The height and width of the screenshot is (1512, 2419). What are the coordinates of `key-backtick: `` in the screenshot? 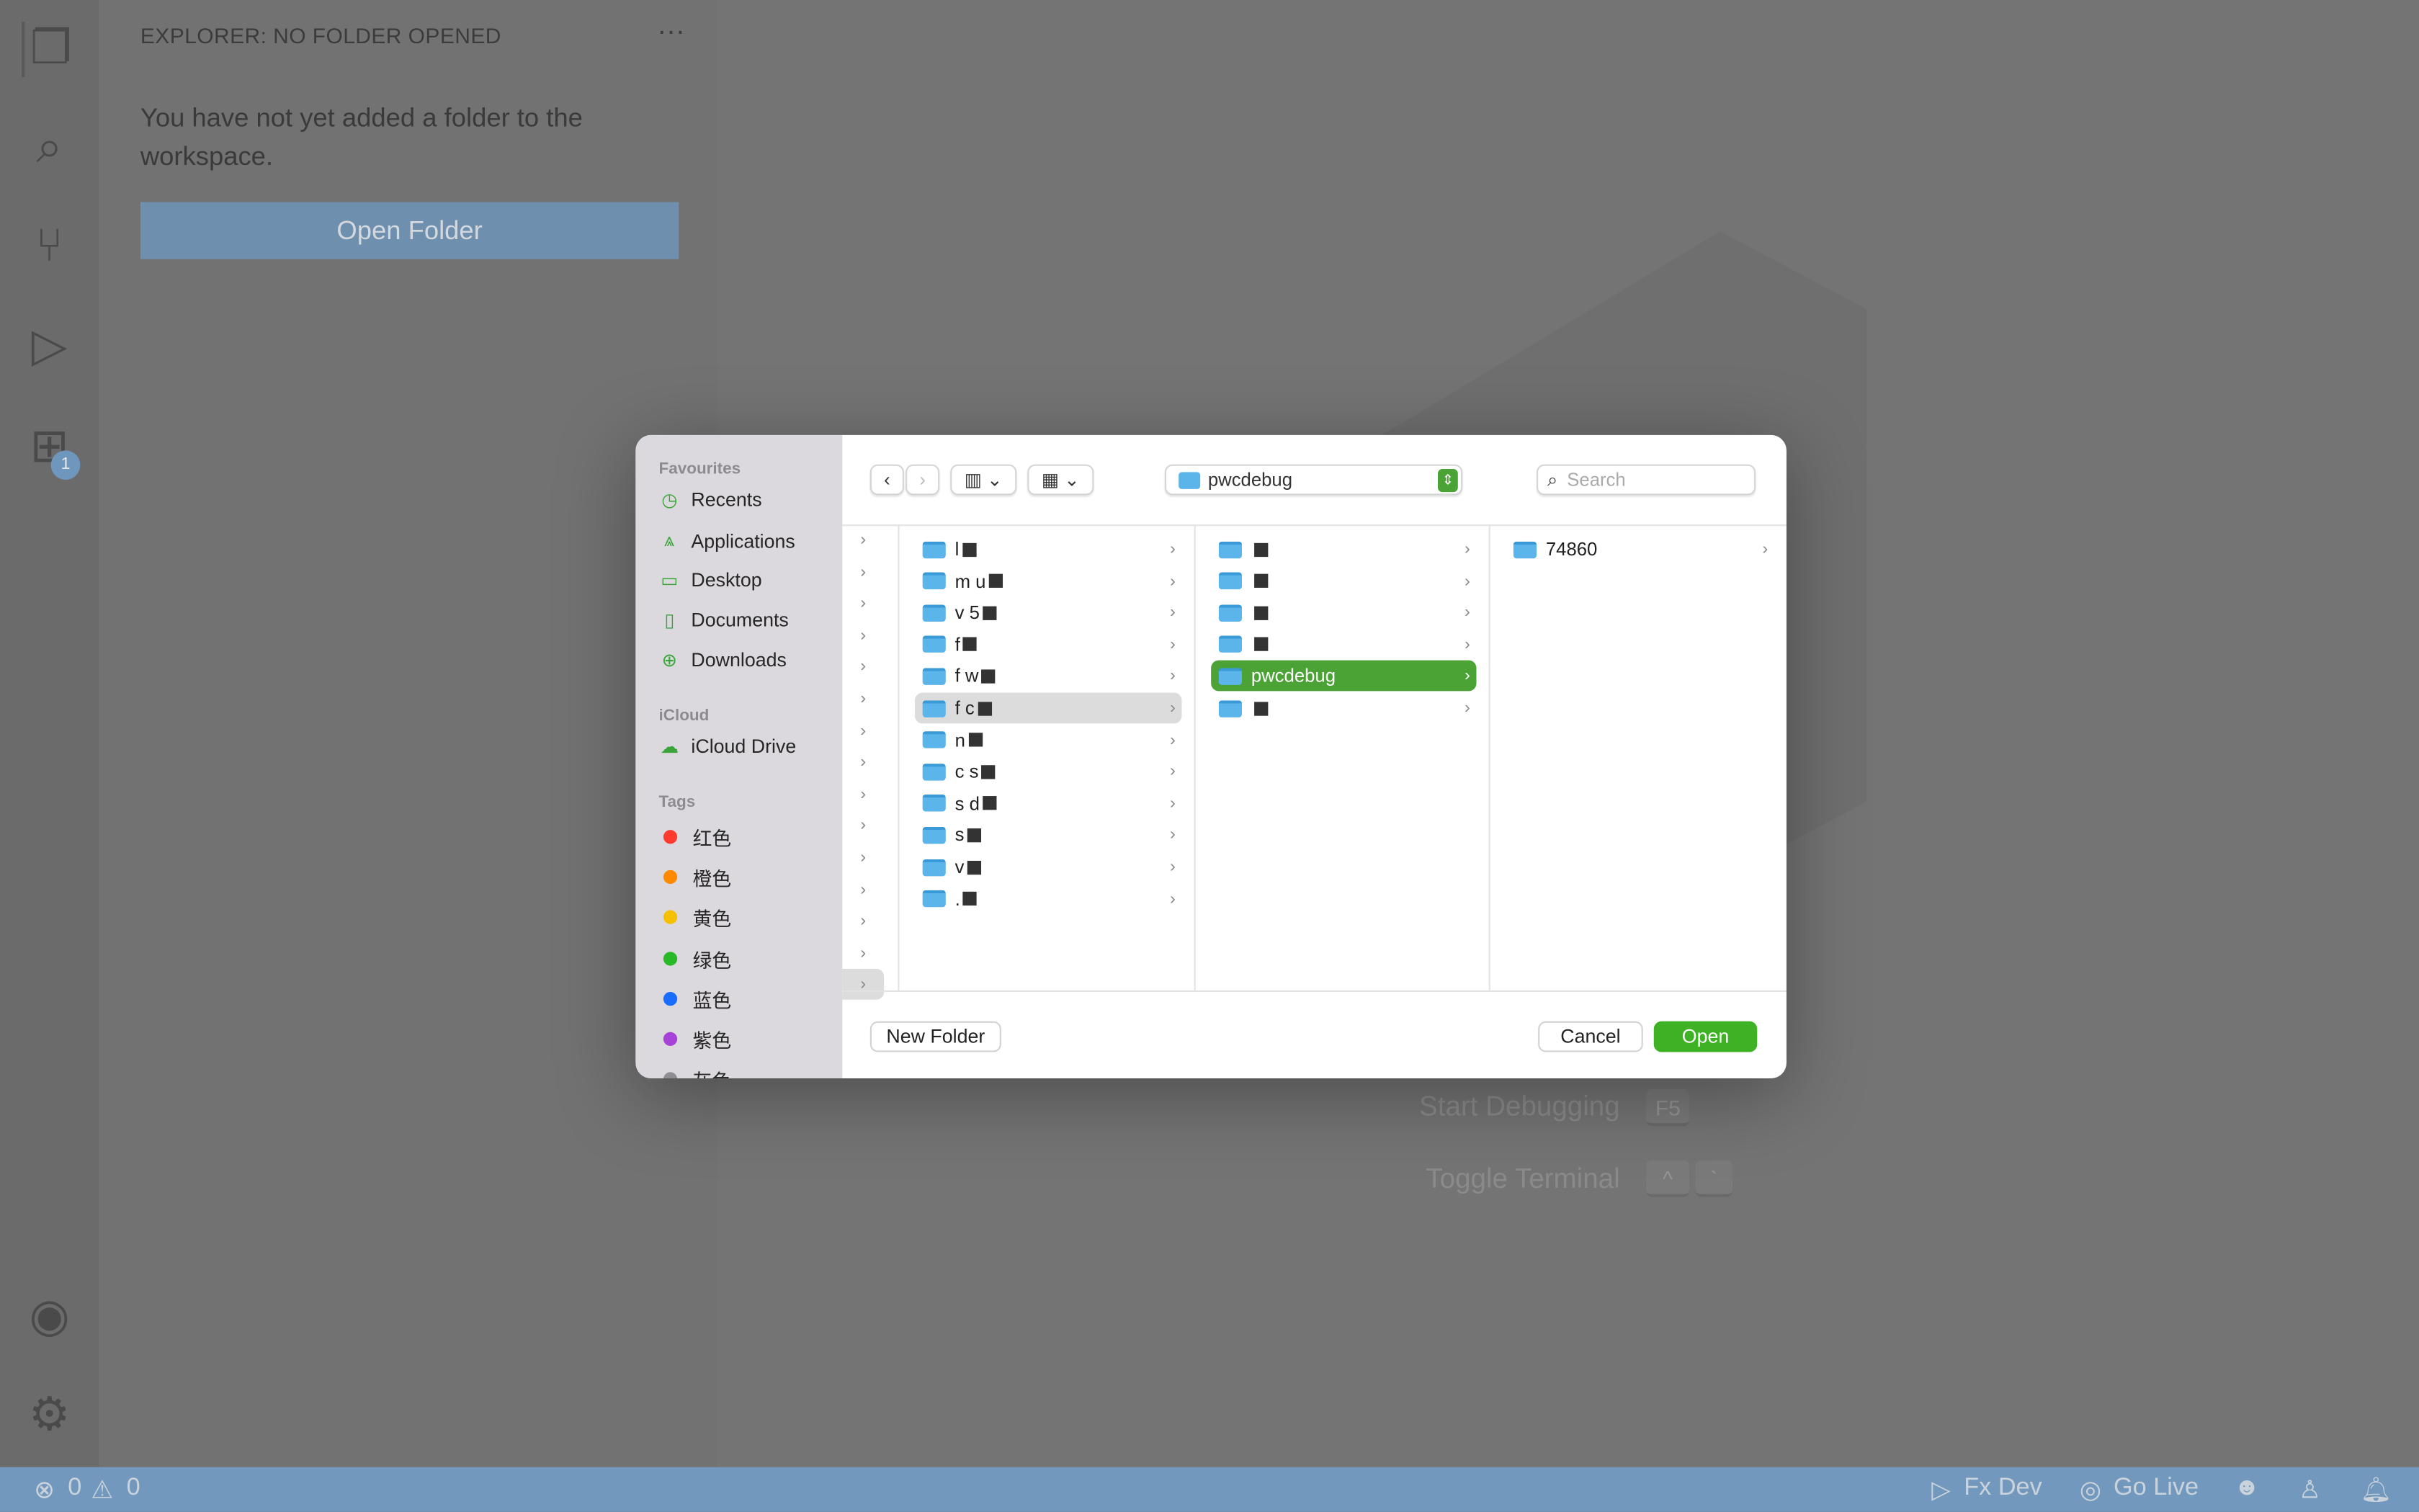 It's located at (1714, 1178).